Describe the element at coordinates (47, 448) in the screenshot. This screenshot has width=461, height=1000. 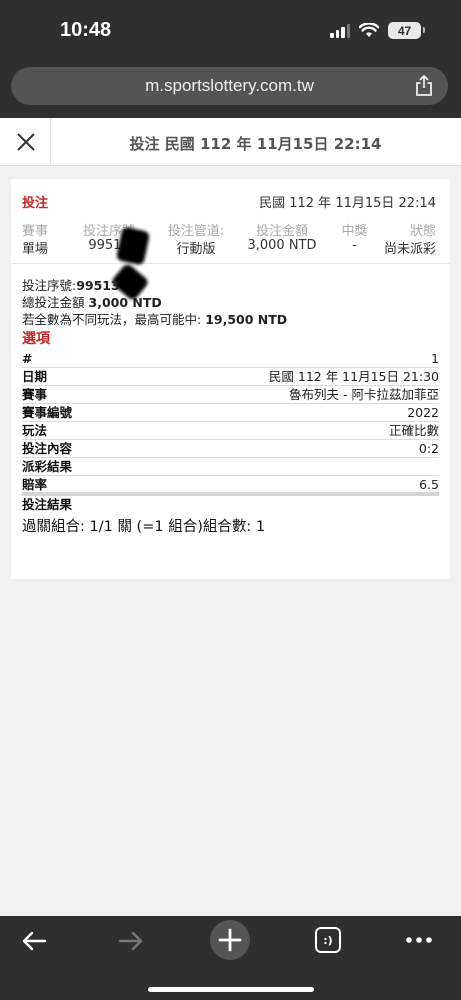
I see `row-key: 投注內容` at that location.